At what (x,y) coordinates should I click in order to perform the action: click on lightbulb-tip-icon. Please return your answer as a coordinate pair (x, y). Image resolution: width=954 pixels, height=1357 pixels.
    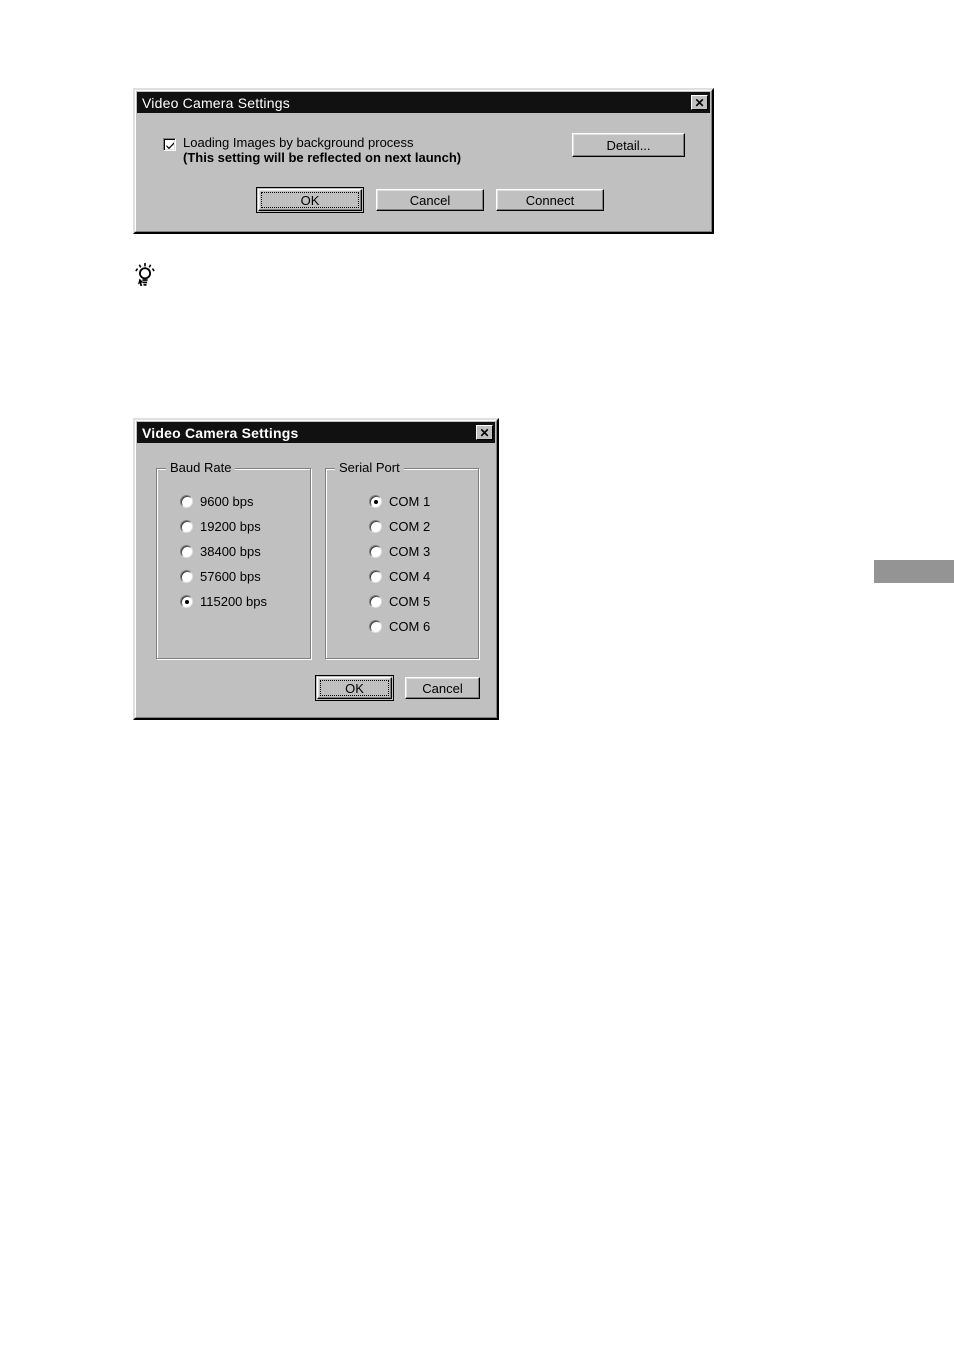
    Looking at the image, I should click on (145, 276).